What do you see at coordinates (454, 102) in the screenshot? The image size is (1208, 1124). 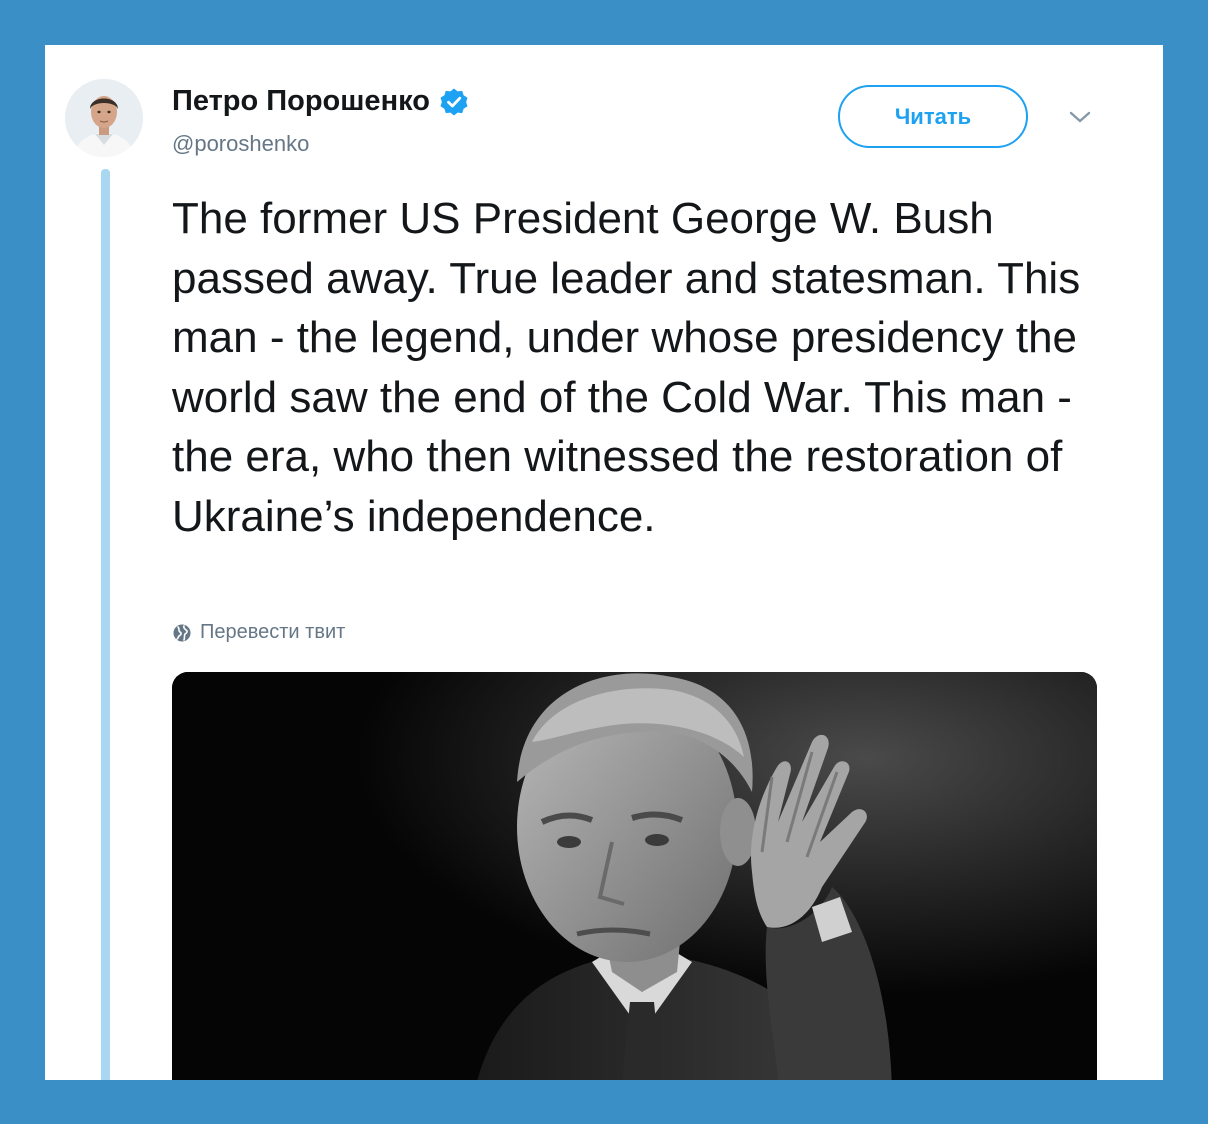 I see `verified-badge-icon` at bounding box center [454, 102].